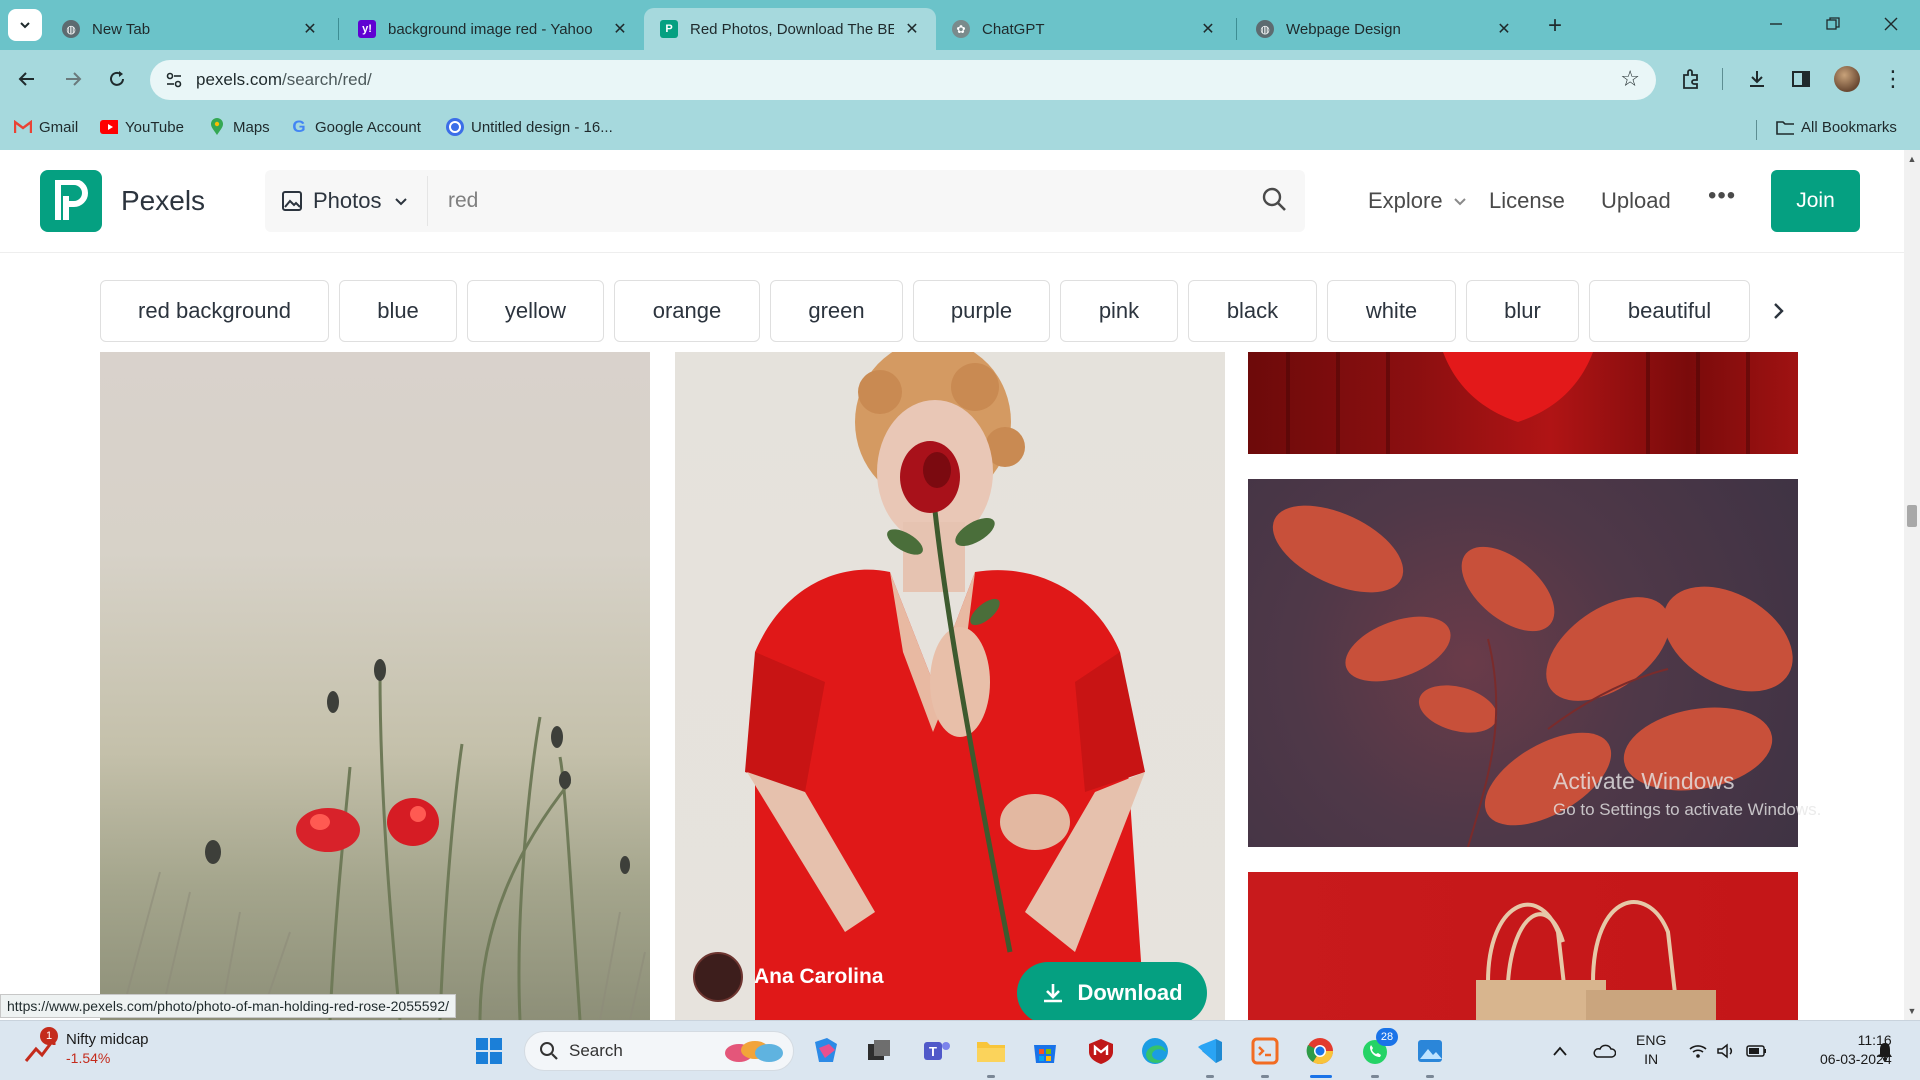 The image size is (1920, 1080). Describe the element at coordinates (1836, 127) in the screenshot. I see `all-bookmarks: All Bookmarks` at that location.